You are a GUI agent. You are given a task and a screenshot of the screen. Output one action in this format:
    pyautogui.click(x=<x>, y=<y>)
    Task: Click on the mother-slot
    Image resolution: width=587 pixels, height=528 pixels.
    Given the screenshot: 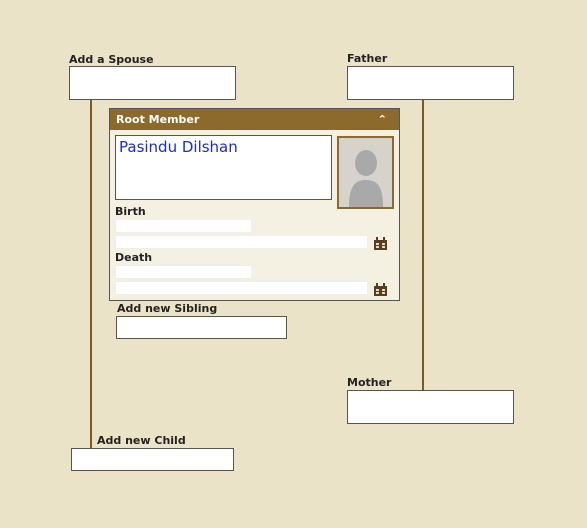 What is the action you would take?
    pyautogui.click(x=430, y=407)
    